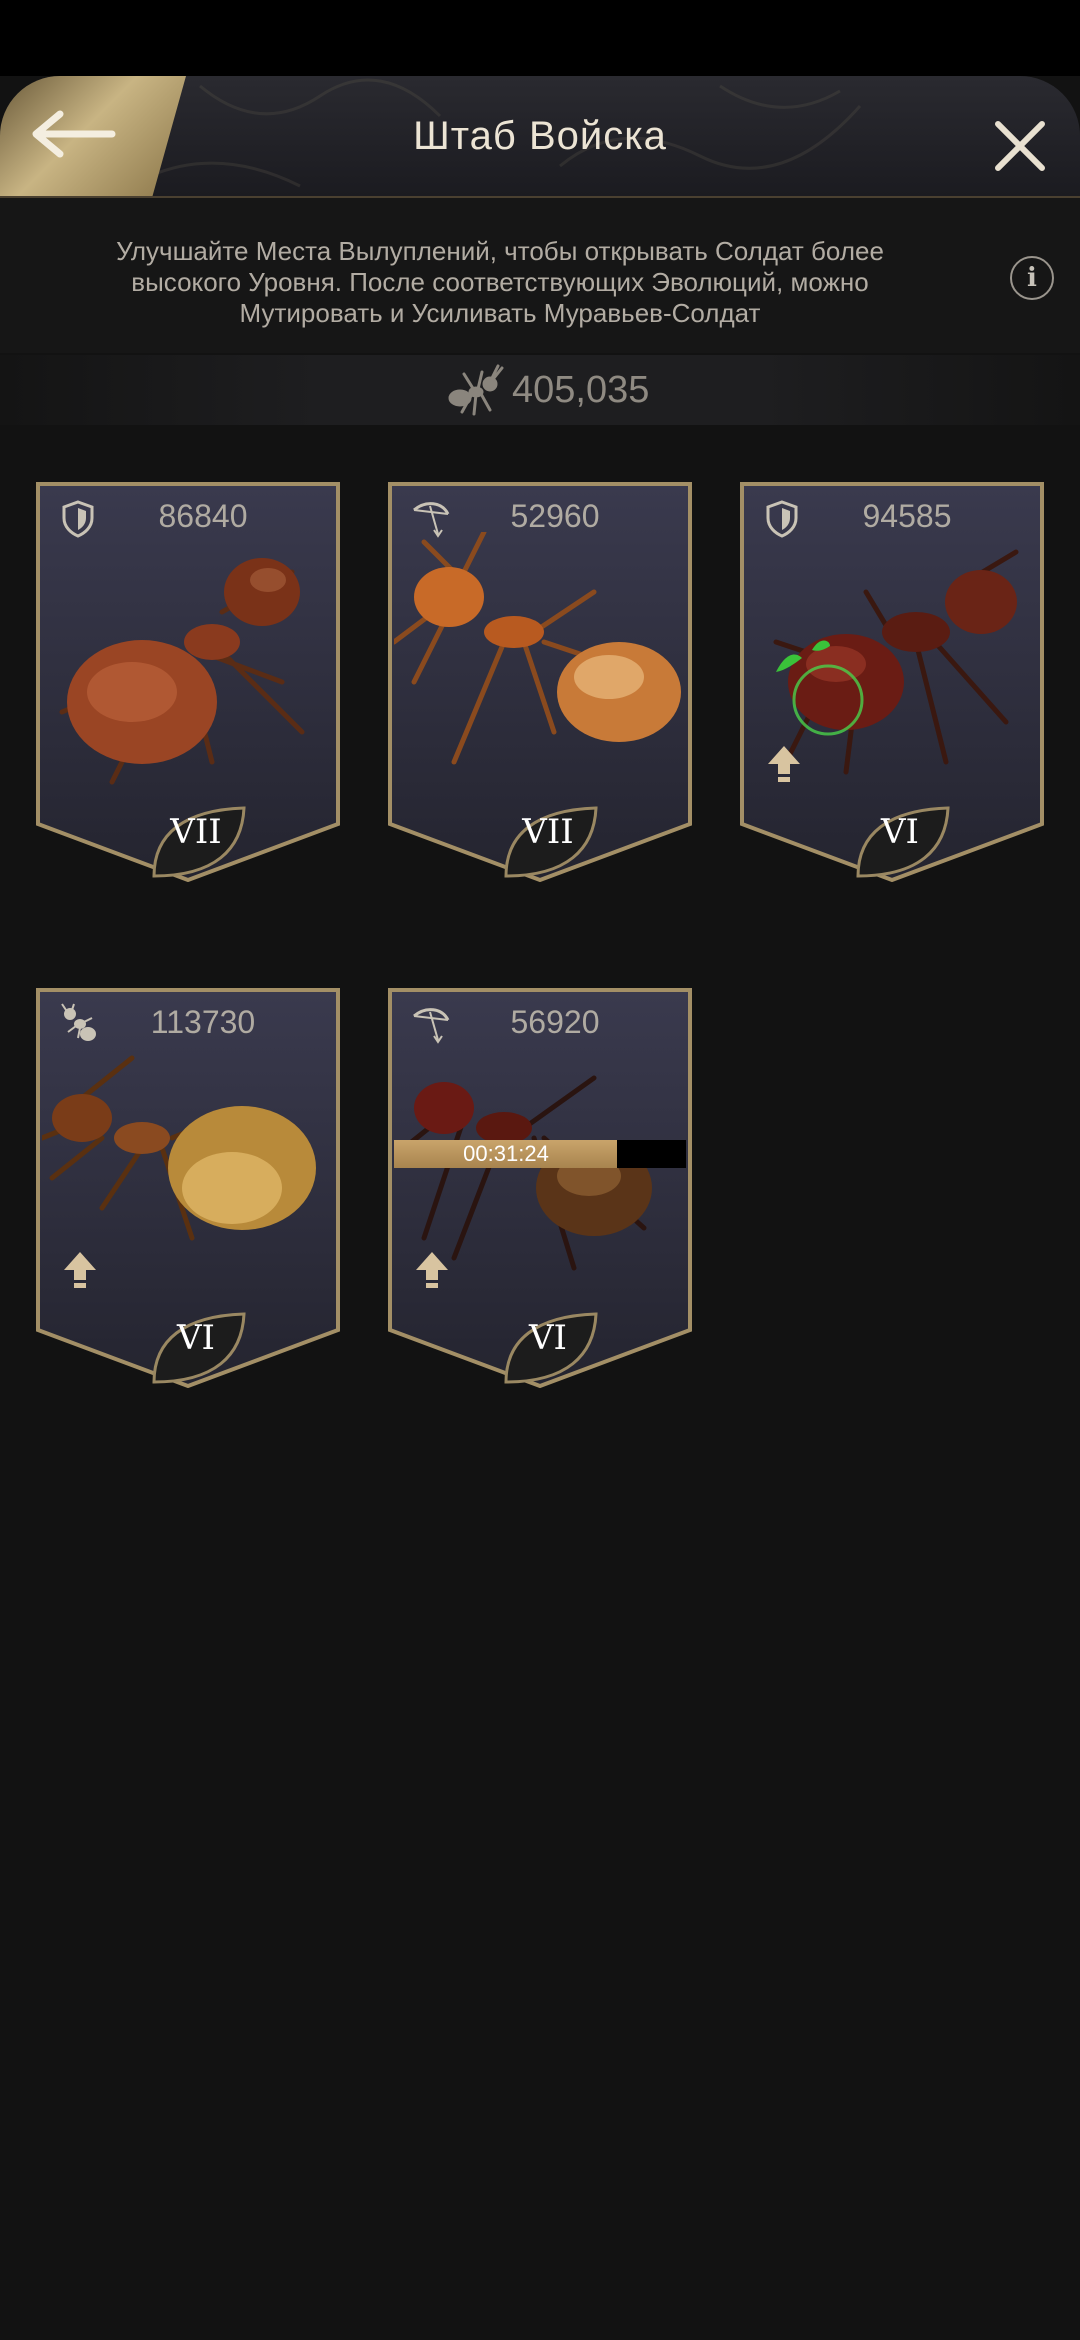  What do you see at coordinates (581, 390) in the screenshot?
I see `troop-count: 405,035` at bounding box center [581, 390].